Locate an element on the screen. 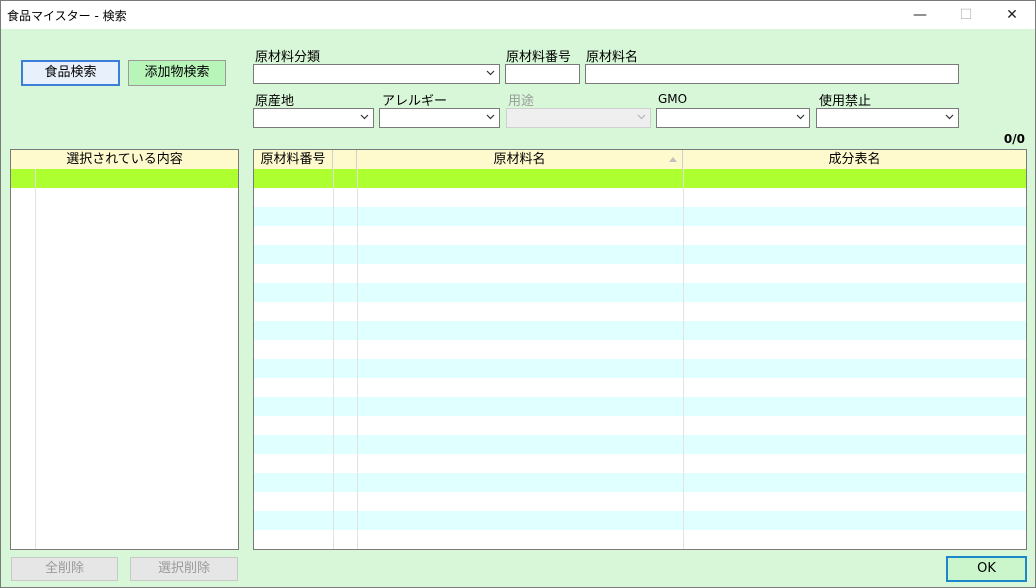  material-name-input is located at coordinates (772, 74).